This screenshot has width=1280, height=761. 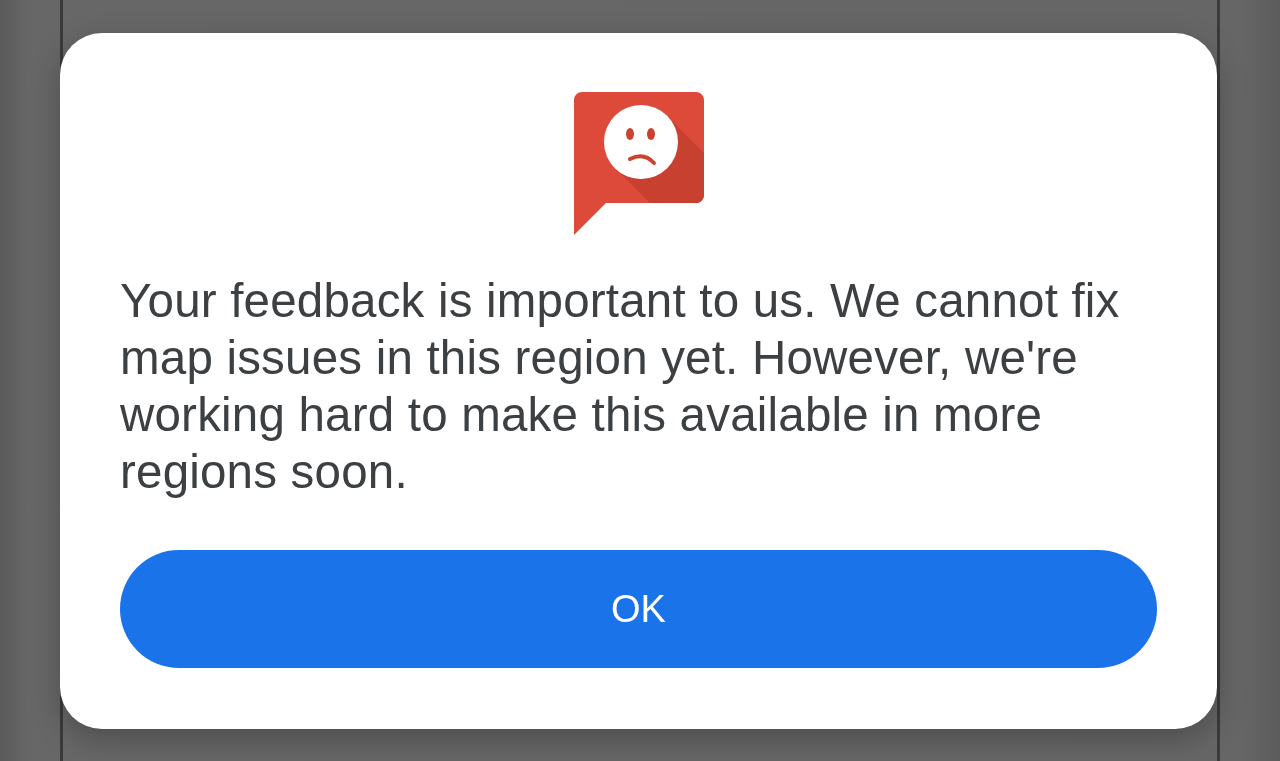 I want to click on ok-button: OK, so click(x=638, y=609).